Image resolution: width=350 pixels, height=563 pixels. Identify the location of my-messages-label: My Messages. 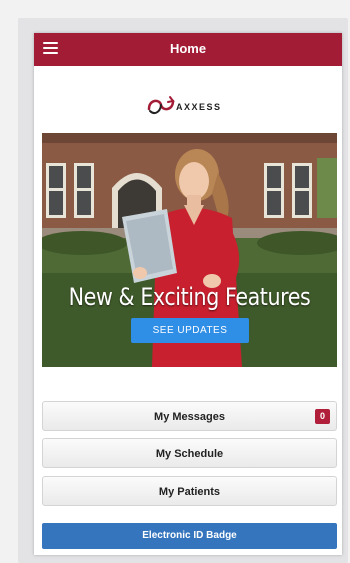
(189, 417).